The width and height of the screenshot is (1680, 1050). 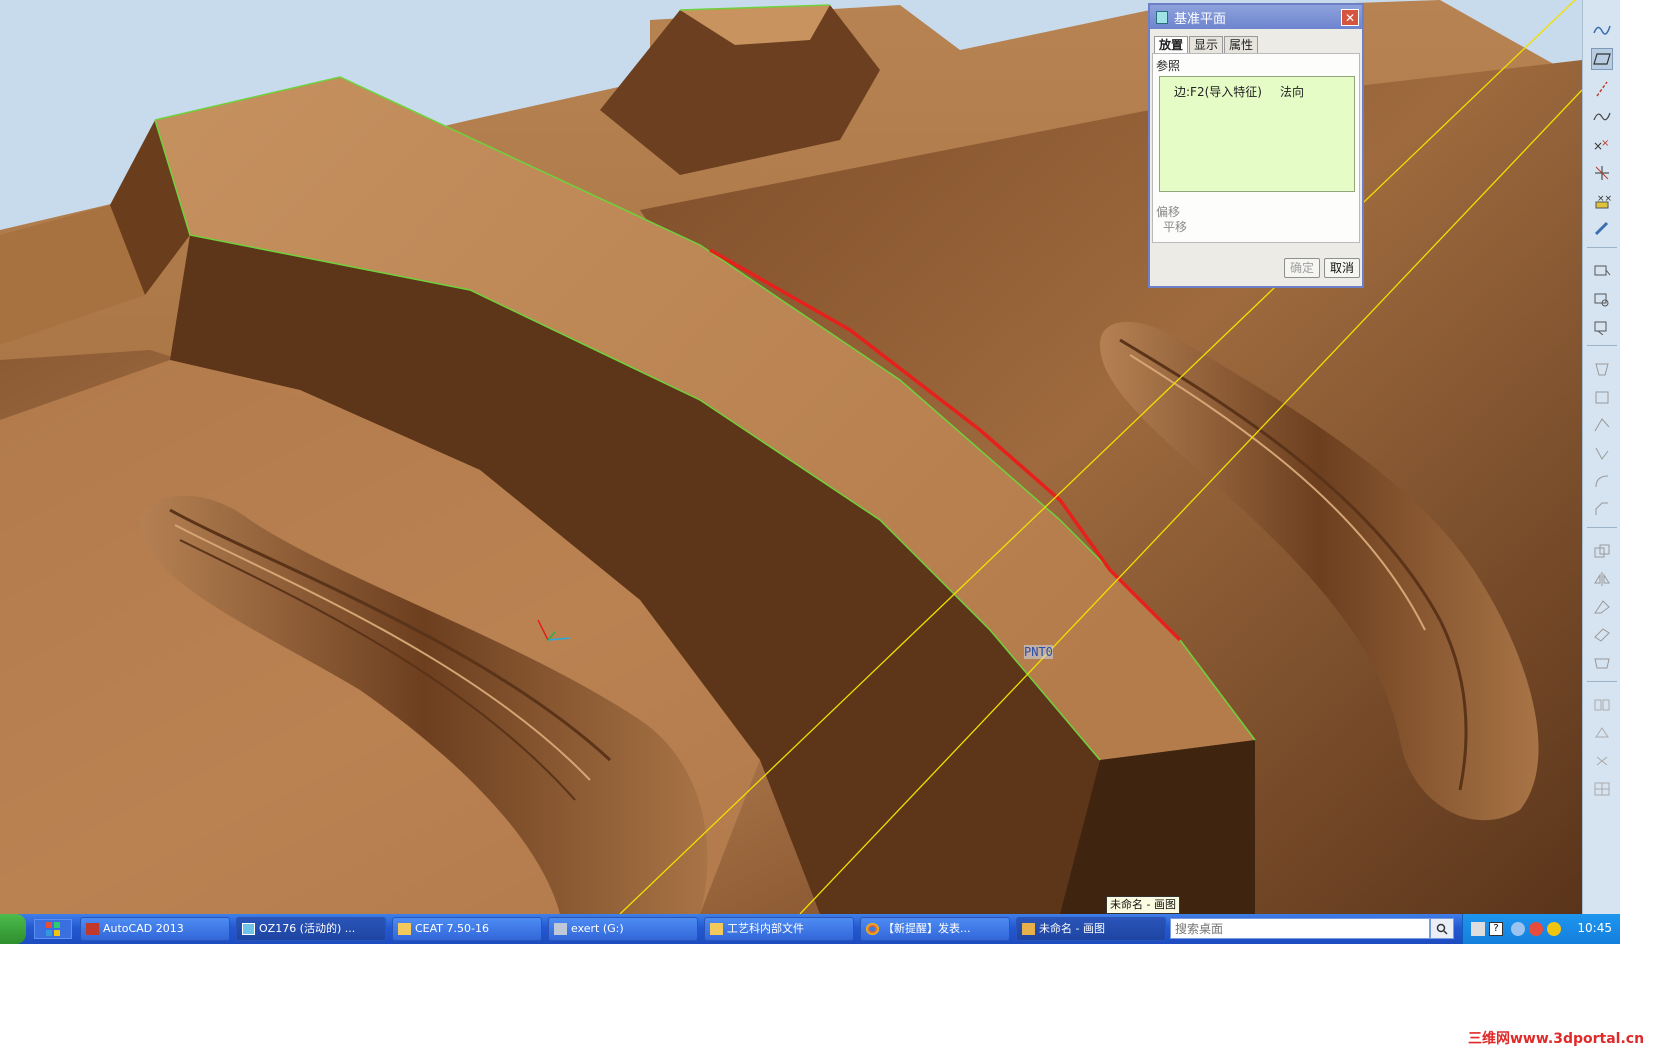 What do you see at coordinates (1257, 134) in the screenshot?
I see `references-collector: 边:F2(导入特征) 法向` at bounding box center [1257, 134].